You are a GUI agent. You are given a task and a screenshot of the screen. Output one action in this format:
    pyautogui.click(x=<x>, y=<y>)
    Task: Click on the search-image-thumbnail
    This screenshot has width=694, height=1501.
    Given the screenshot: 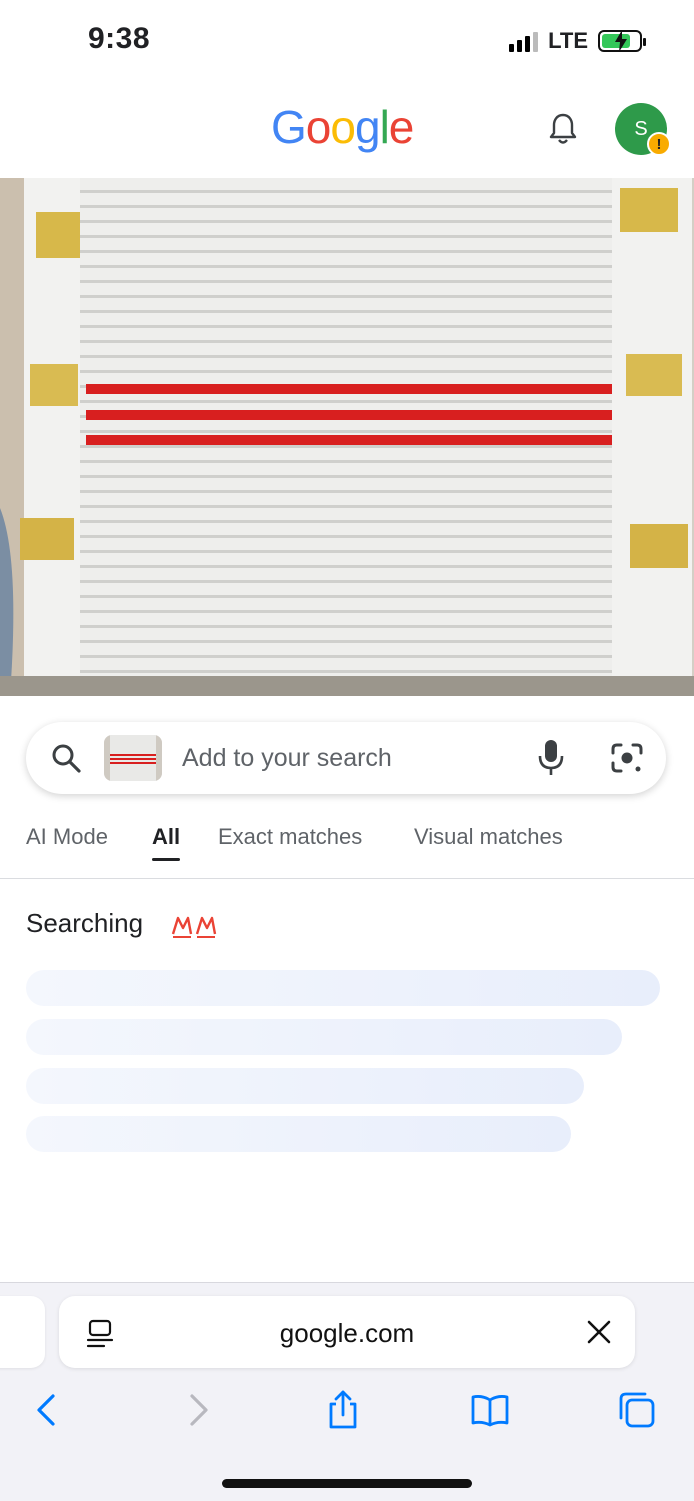 What is the action you would take?
    pyautogui.click(x=133, y=758)
    